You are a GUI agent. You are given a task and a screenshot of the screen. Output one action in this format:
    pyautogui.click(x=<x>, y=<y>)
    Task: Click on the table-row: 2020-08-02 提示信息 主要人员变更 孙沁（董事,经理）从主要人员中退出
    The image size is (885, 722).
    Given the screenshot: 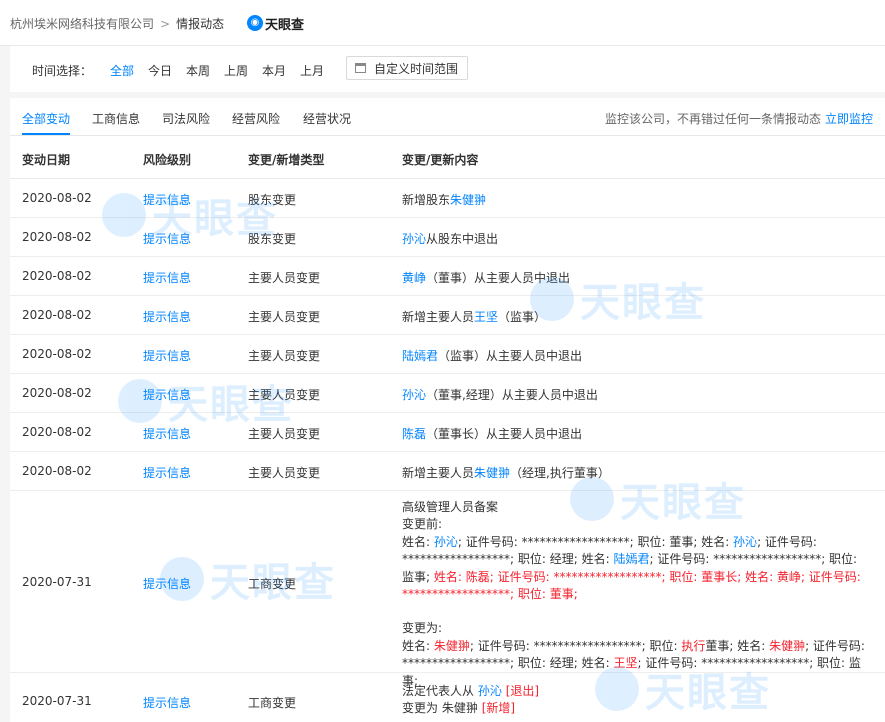 What is the action you would take?
    pyautogui.click(x=447, y=393)
    